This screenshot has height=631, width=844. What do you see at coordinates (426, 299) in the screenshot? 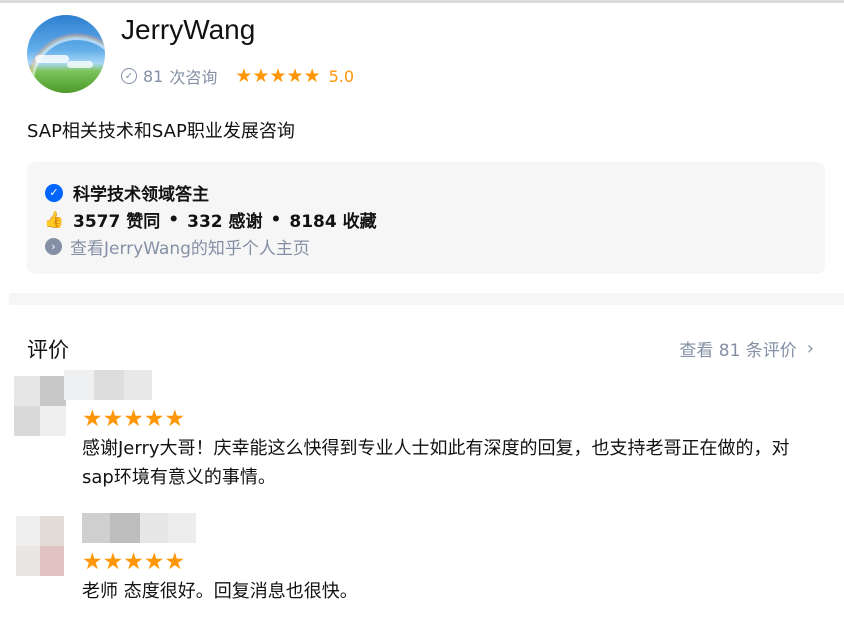
I see `section-divider` at bounding box center [426, 299].